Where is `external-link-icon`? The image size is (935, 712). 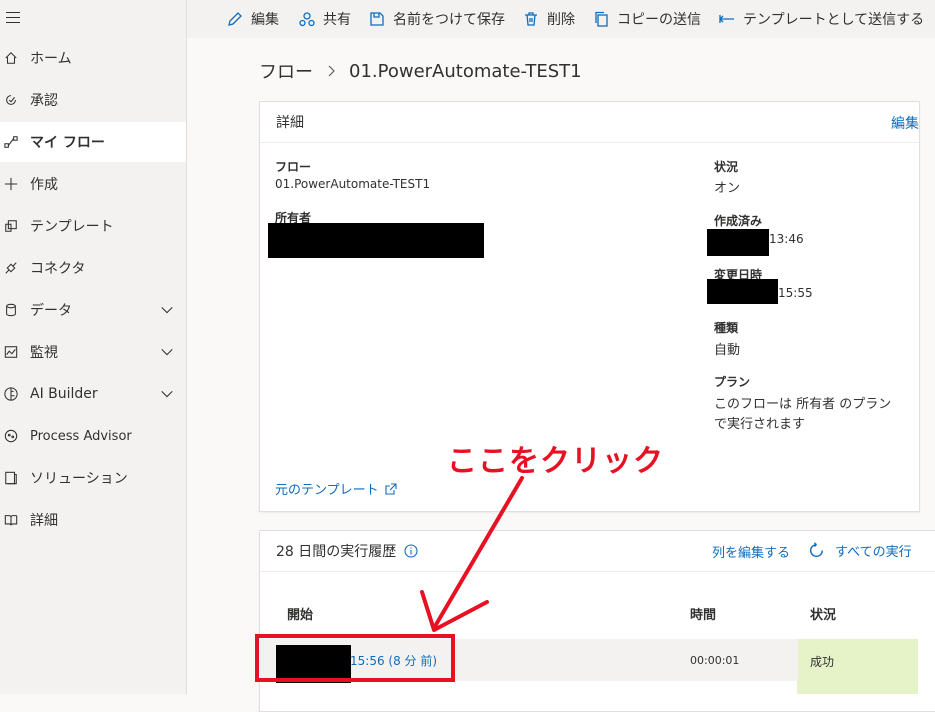
external-link-icon is located at coordinates (391, 488).